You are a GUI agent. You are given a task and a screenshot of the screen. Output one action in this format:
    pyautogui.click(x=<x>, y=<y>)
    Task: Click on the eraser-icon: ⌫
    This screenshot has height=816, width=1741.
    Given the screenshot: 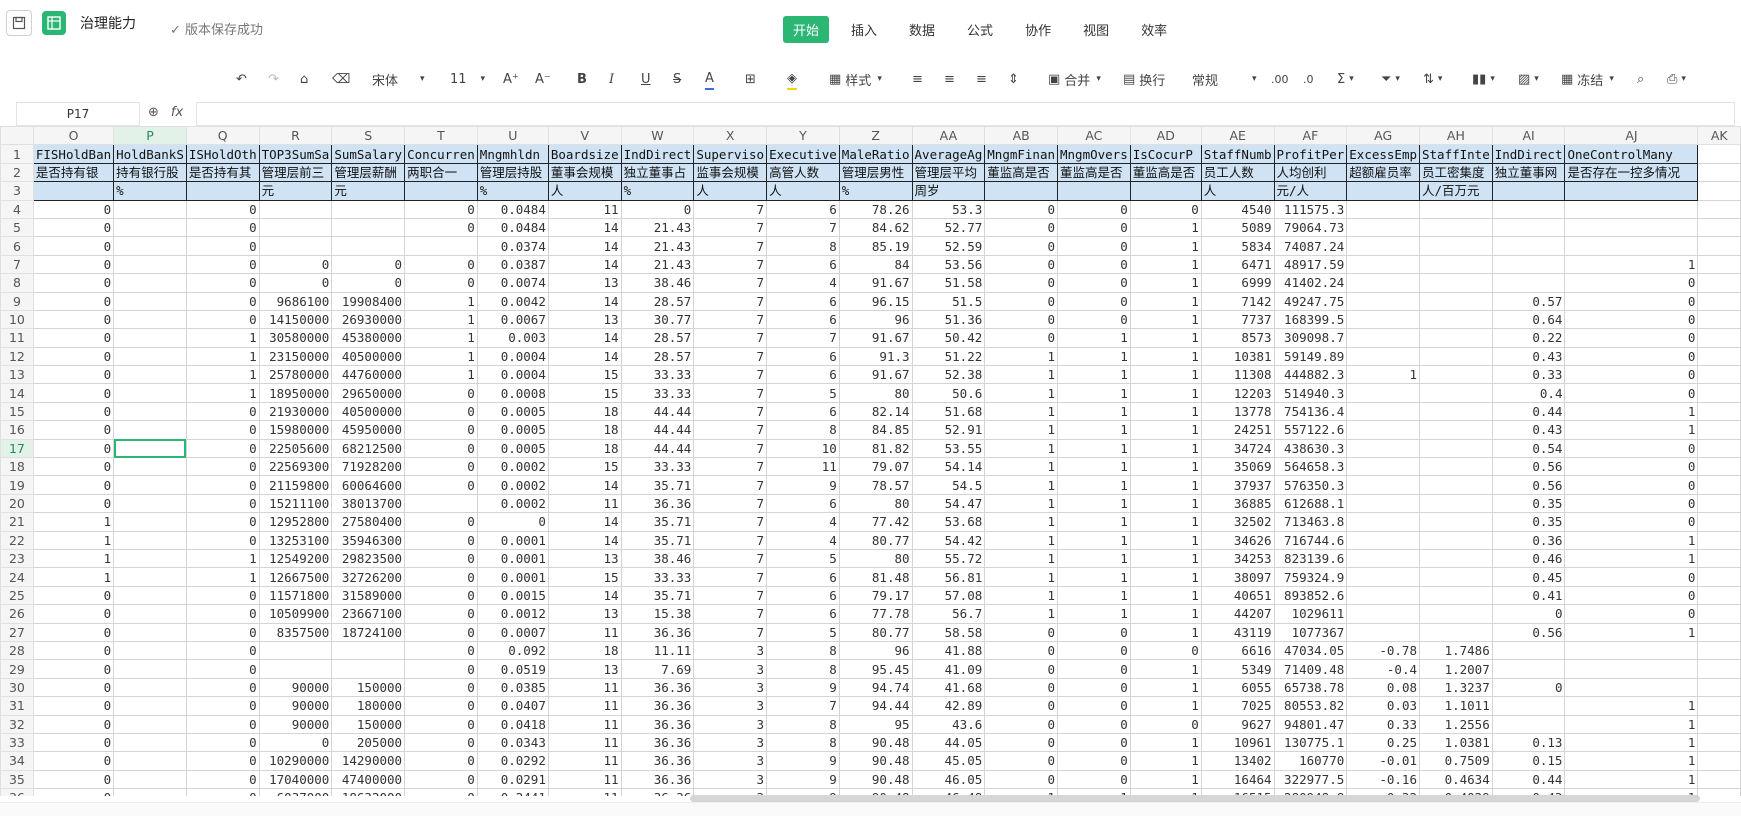 What is the action you would take?
    pyautogui.click(x=341, y=79)
    